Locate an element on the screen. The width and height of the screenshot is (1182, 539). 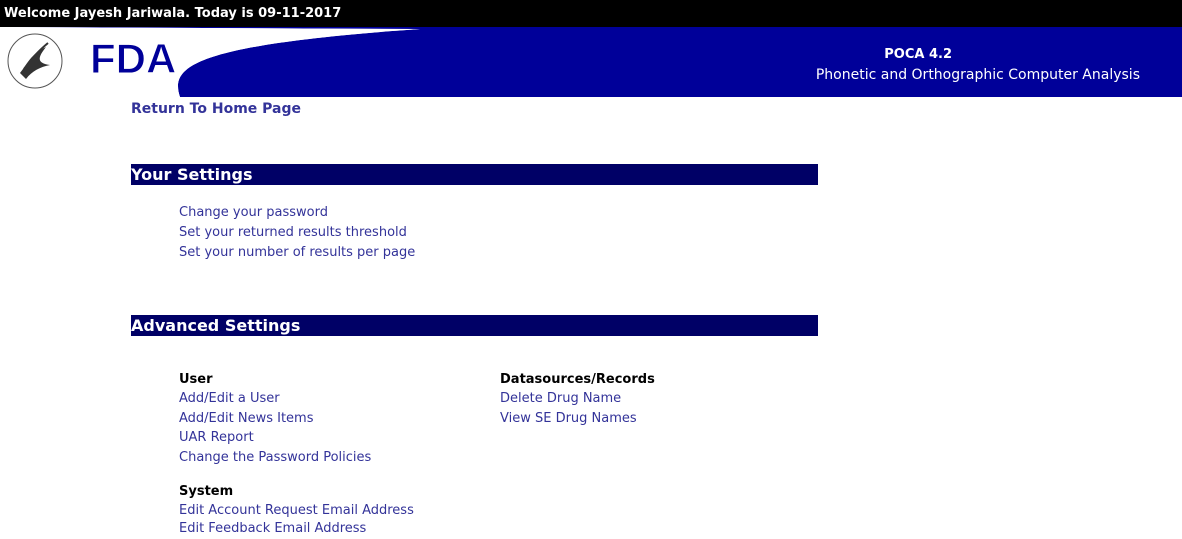
fda-logo-text: FDA is located at coordinates (133, 58).